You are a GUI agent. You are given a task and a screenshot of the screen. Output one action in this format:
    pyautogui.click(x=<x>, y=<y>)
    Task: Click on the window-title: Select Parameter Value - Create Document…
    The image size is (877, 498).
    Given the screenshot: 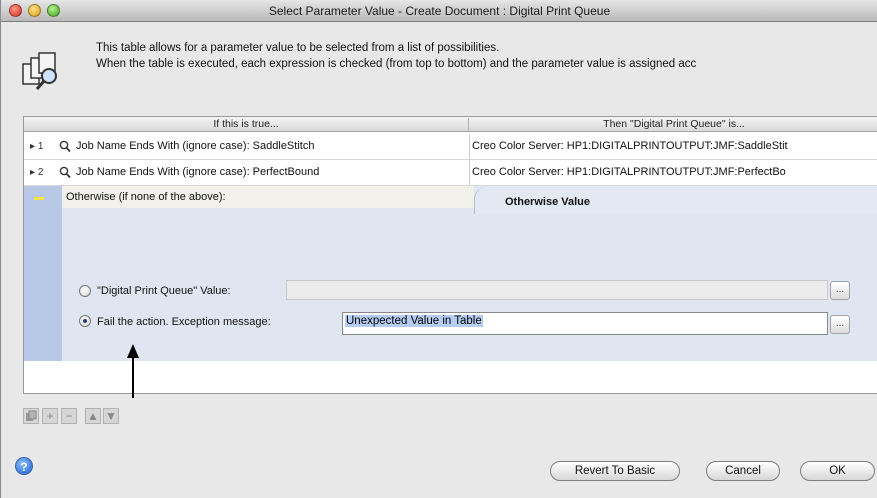 What is the action you would take?
    pyautogui.click(x=439, y=11)
    